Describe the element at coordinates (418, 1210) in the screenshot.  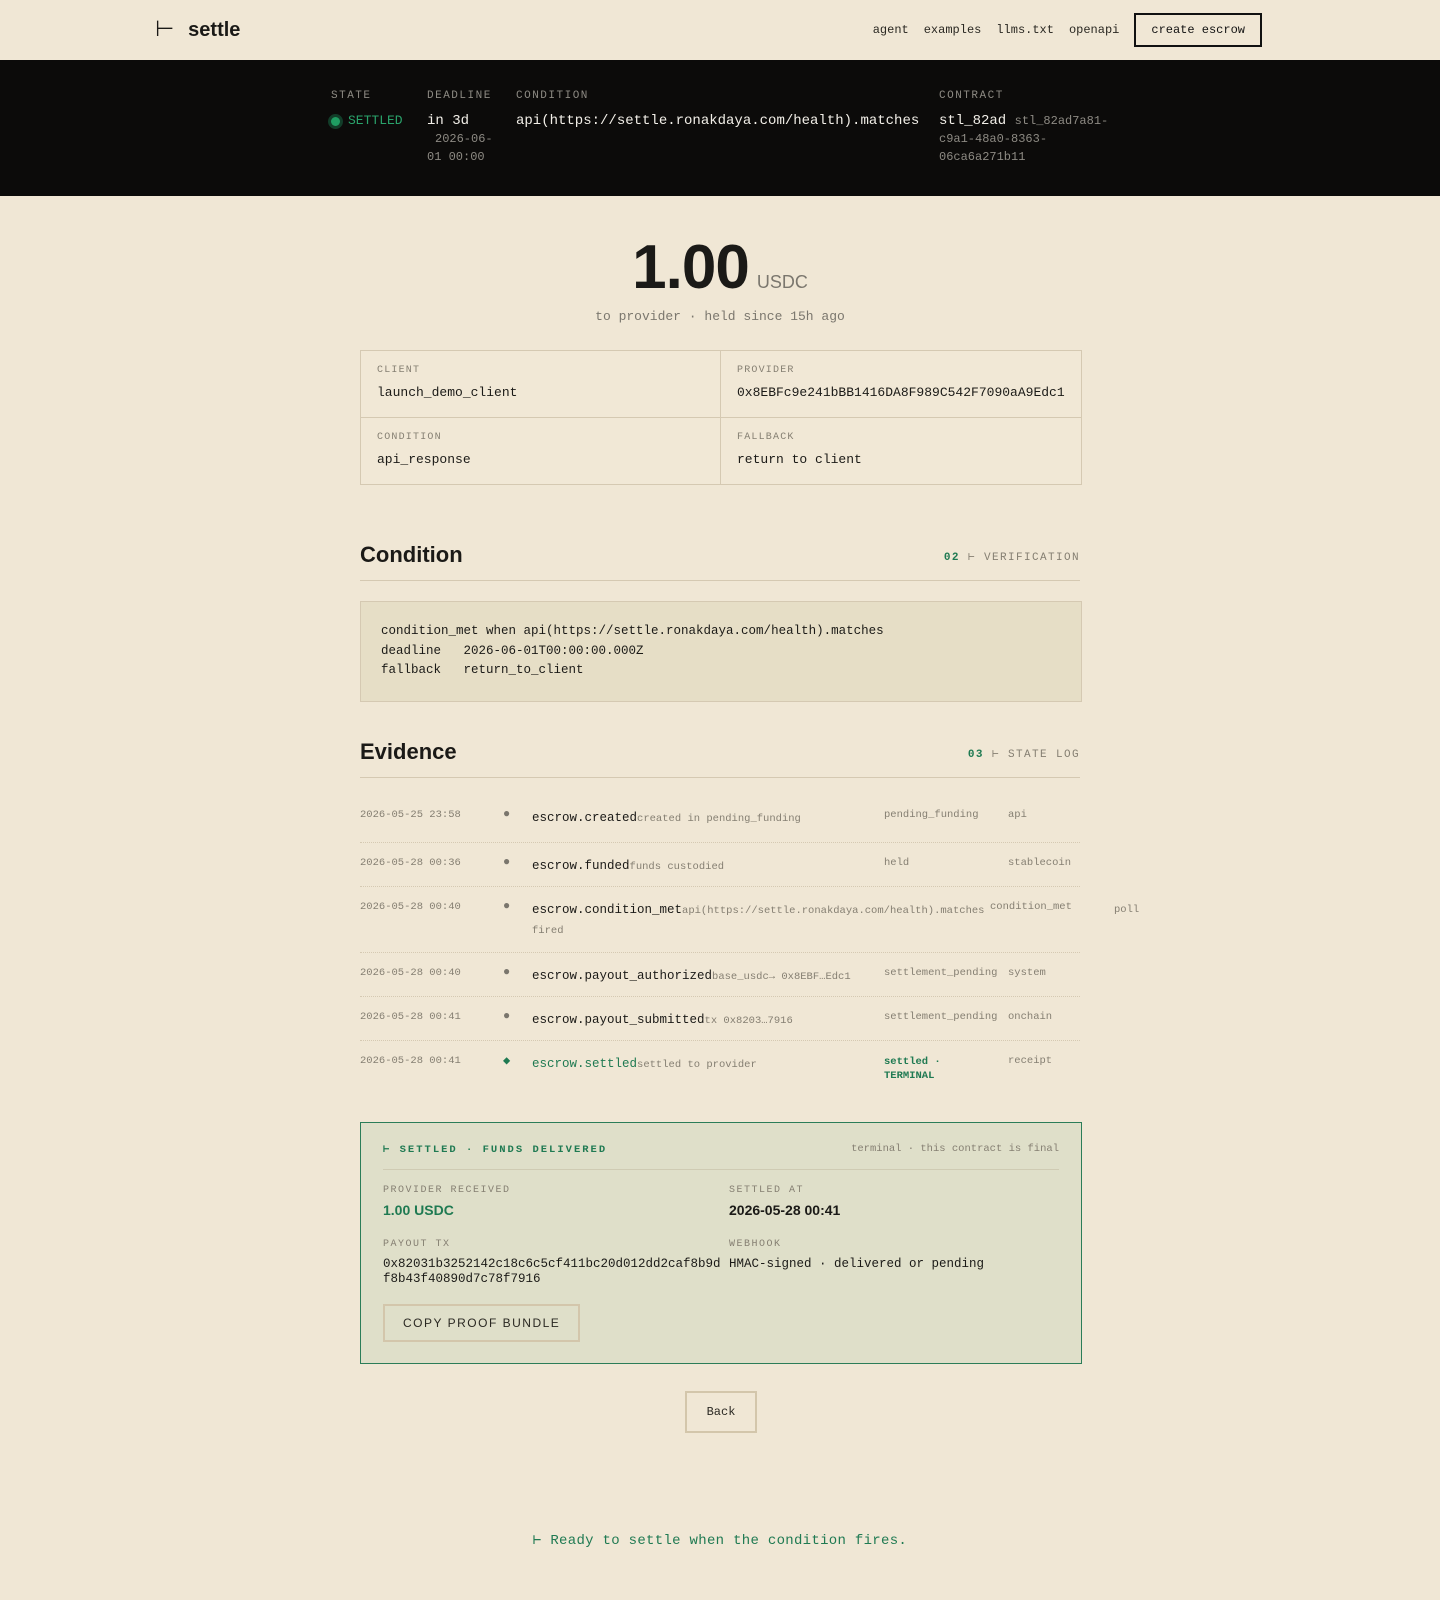
I see `provider-received-value: 1.00 USDC` at that location.